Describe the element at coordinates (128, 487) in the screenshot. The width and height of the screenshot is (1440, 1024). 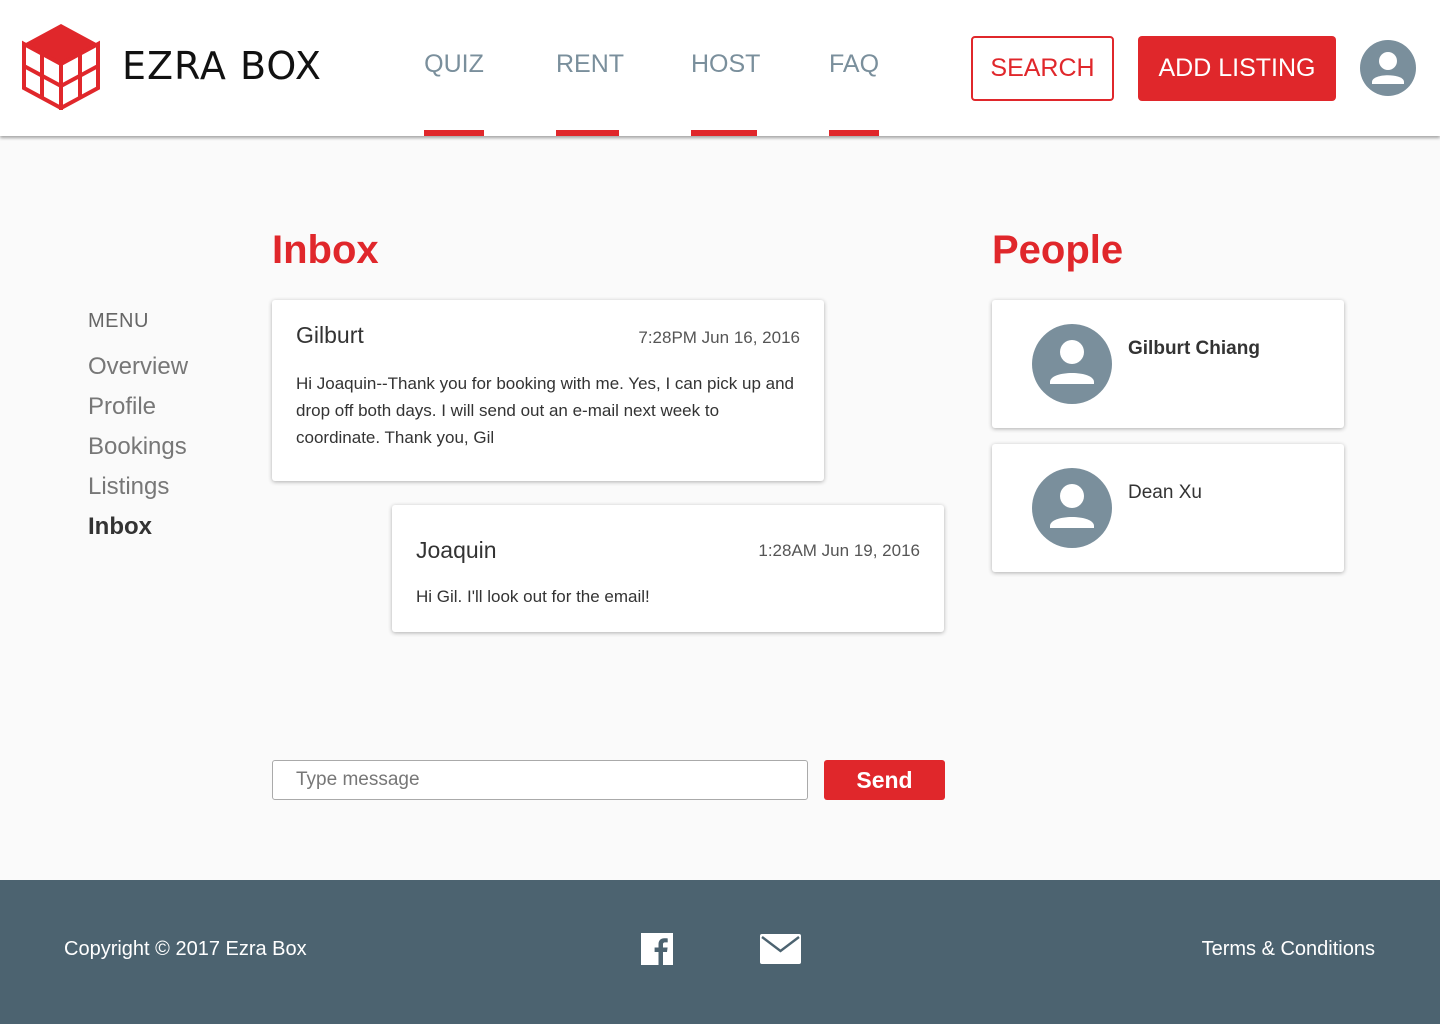
I see `sidebar-item-listings: Listings` at that location.